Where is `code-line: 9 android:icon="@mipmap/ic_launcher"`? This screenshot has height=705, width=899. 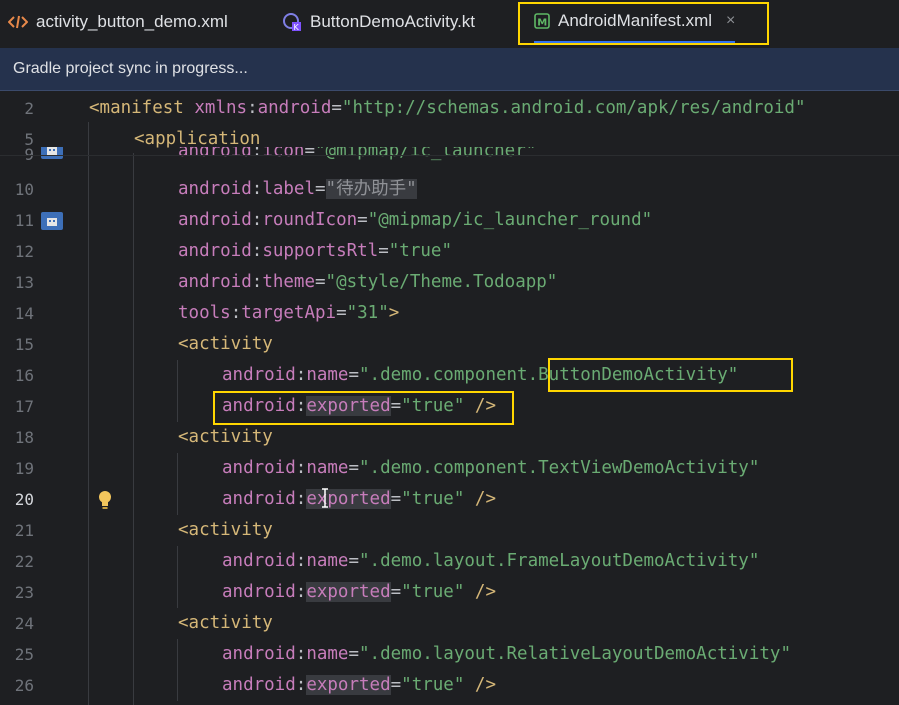 code-line: 9 android:icon="@mipmap/ic_launcher" is located at coordinates (449, 157).